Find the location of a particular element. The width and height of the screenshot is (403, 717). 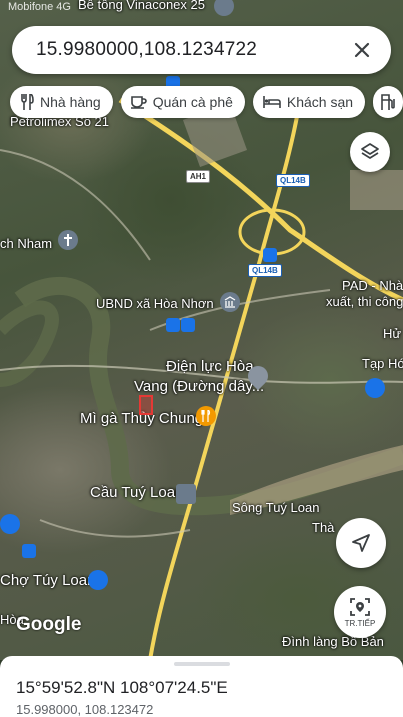

road-shield-ah1: AH1 is located at coordinates (198, 176).